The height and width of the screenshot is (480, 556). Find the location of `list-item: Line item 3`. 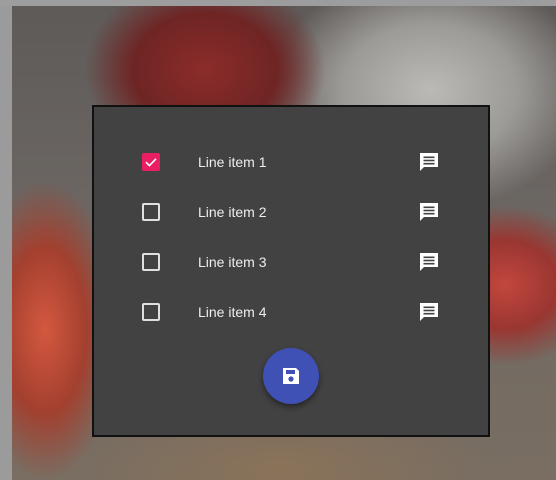

list-item: Line item 3 is located at coordinates (291, 262).